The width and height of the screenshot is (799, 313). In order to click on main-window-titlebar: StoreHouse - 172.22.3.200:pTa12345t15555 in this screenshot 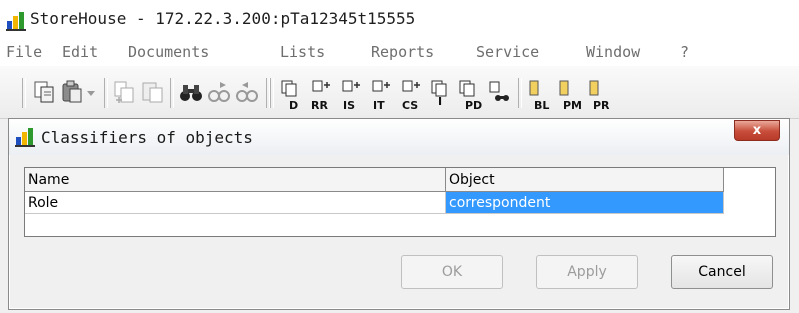, I will do `click(399, 19)`.